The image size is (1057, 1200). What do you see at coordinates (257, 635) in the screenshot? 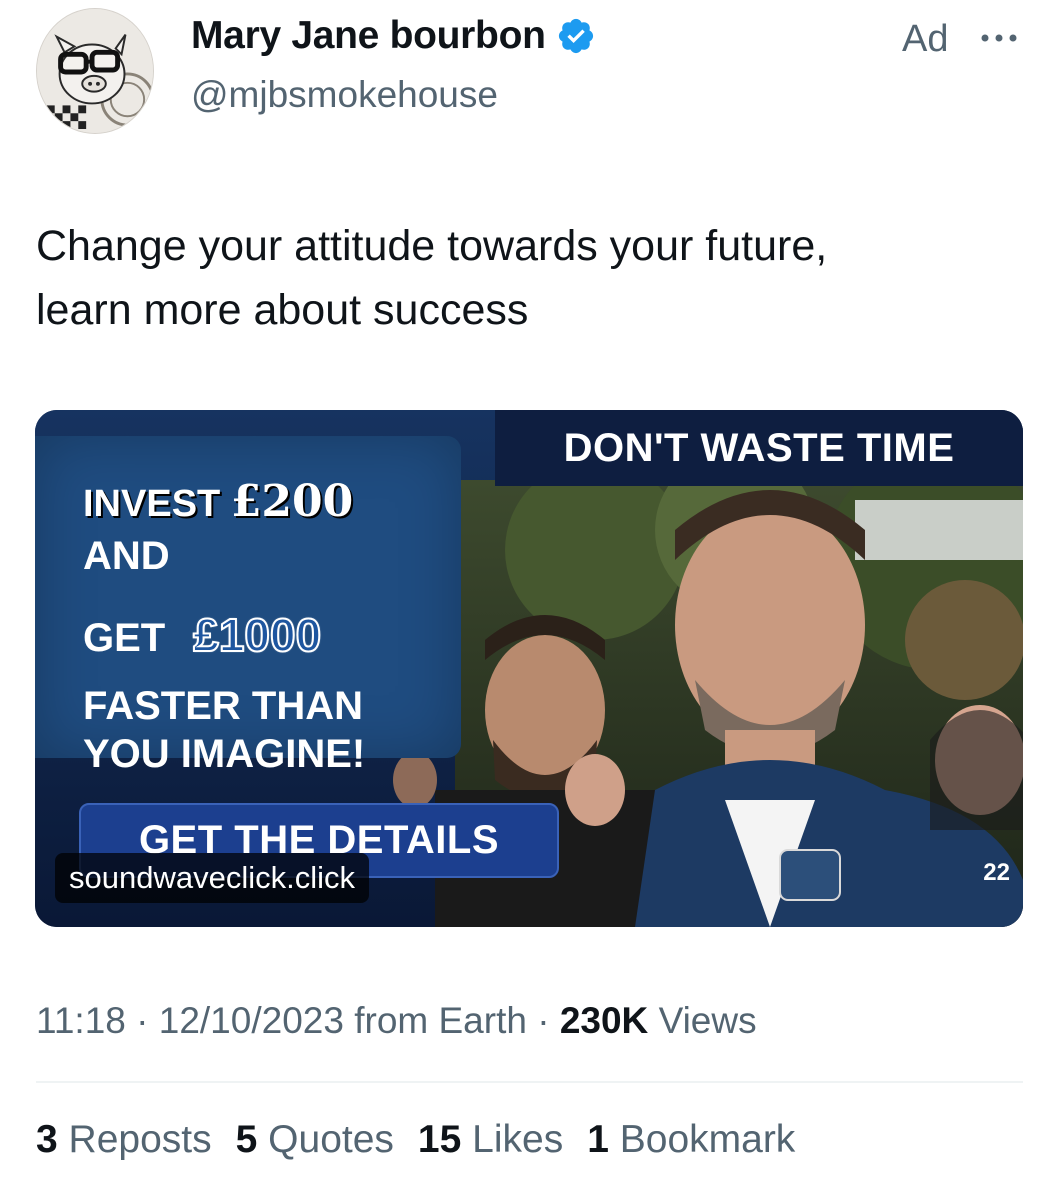
I see `headline-get-amount: £1000` at bounding box center [257, 635].